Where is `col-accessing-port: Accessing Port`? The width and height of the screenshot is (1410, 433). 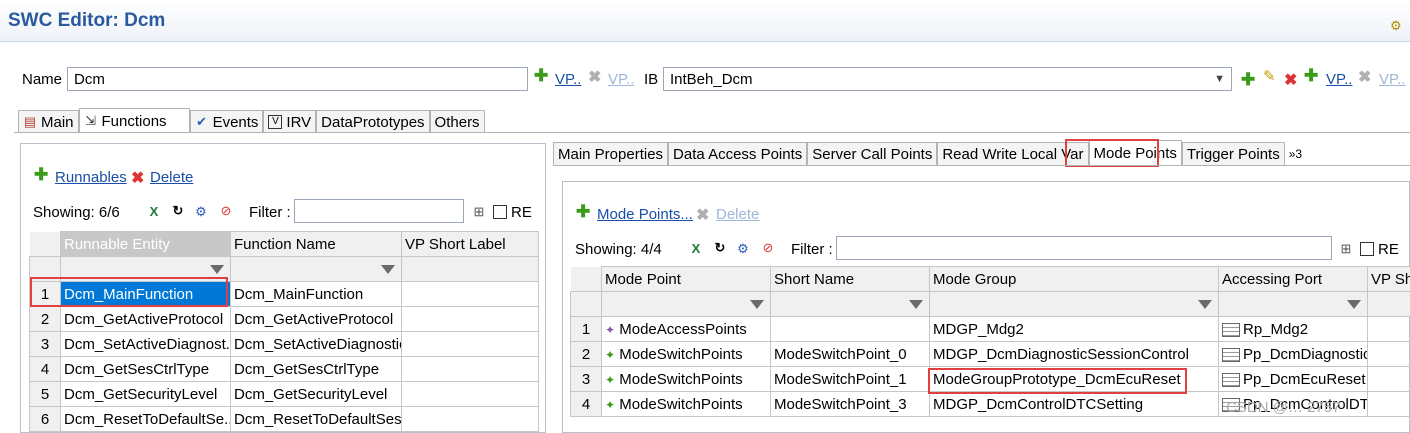
col-accessing-port: Accessing Port is located at coordinates (1293, 279).